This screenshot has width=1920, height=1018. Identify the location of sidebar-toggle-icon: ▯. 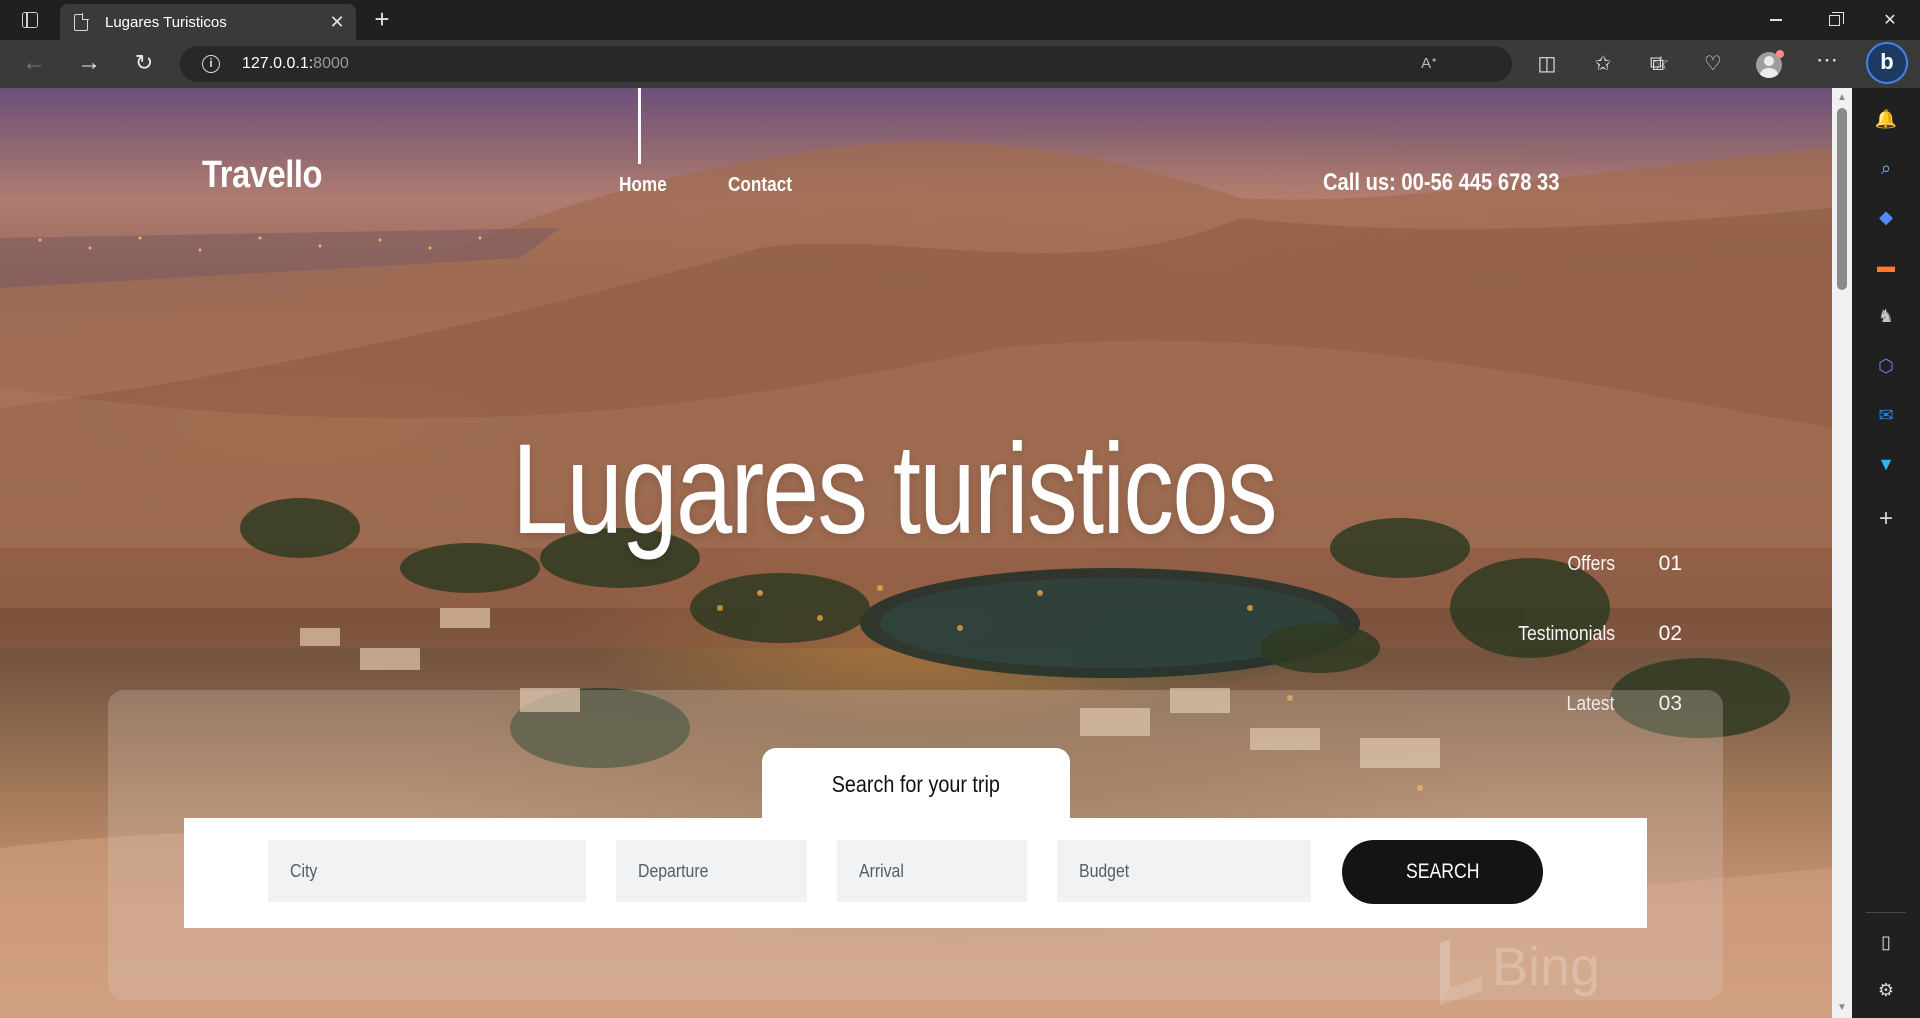
(1886, 942).